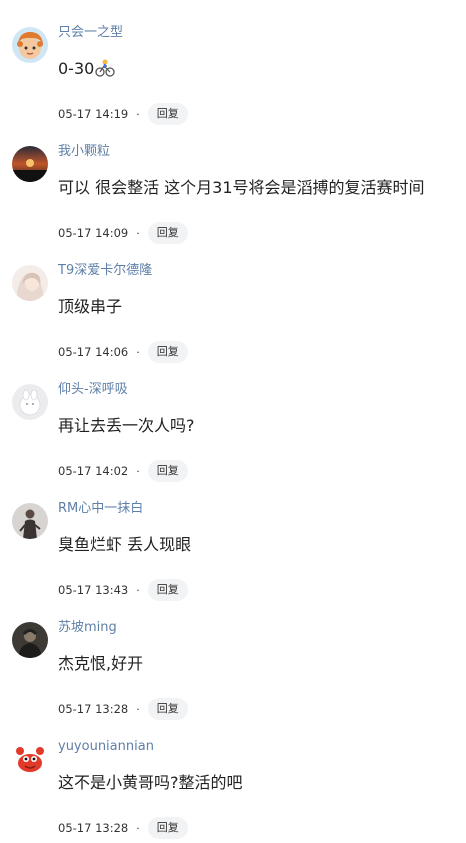 Image resolution: width=466 pixels, height=843 pixels. I want to click on dark-portrait-avatar-icon, so click(30, 640).